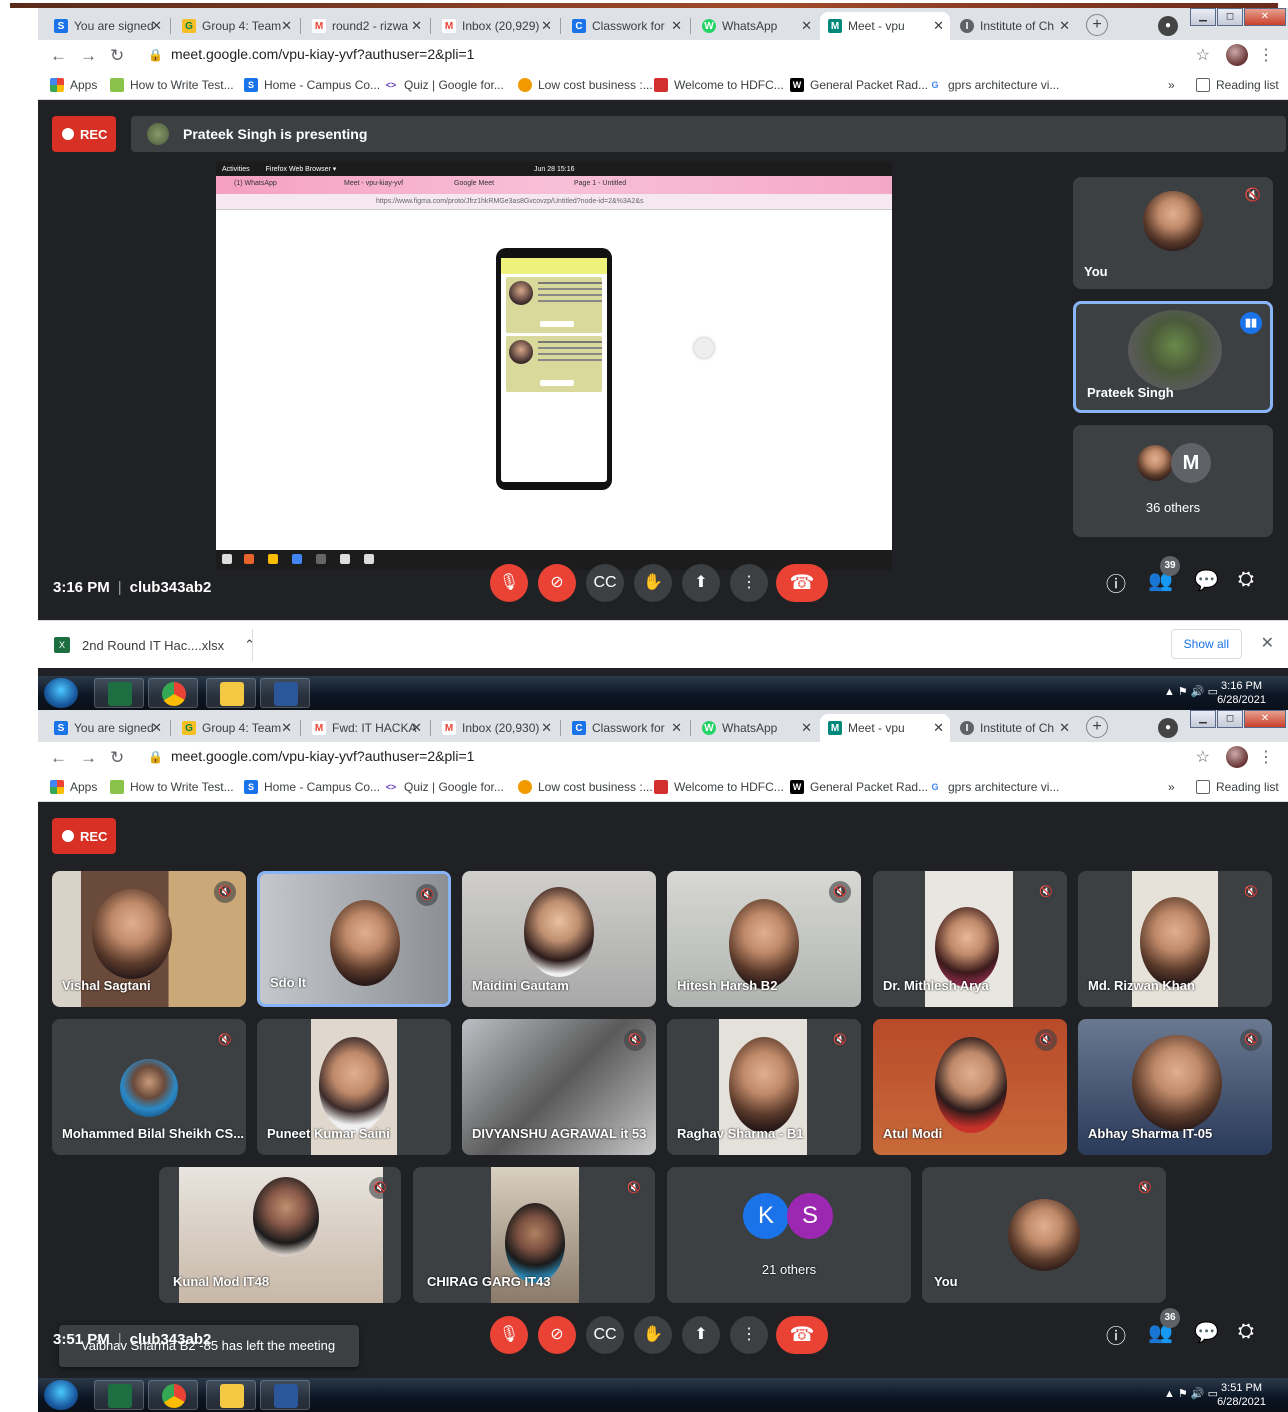  I want to click on chat-icon: 💬, so click(1206, 580).